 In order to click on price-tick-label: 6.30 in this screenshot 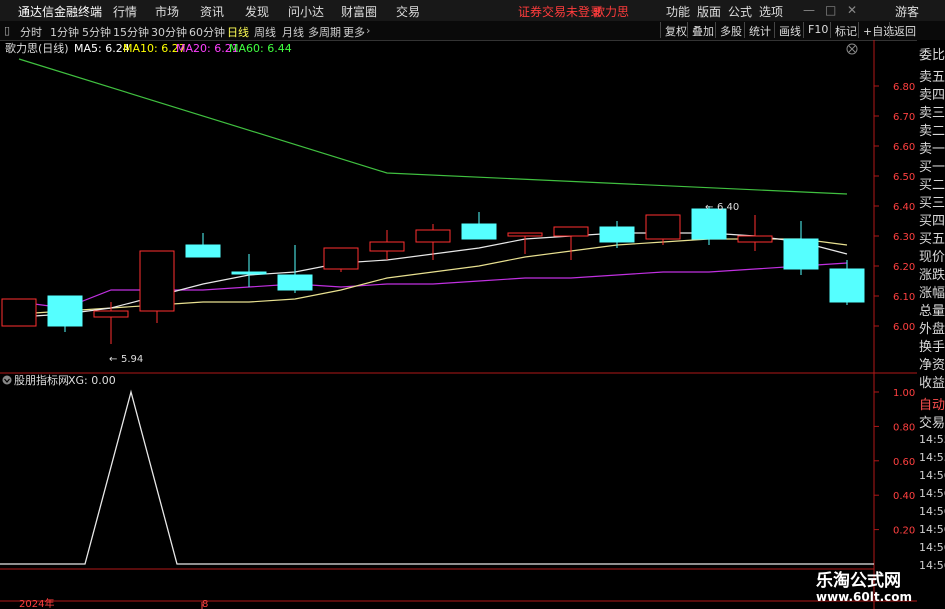, I will do `click(904, 237)`.